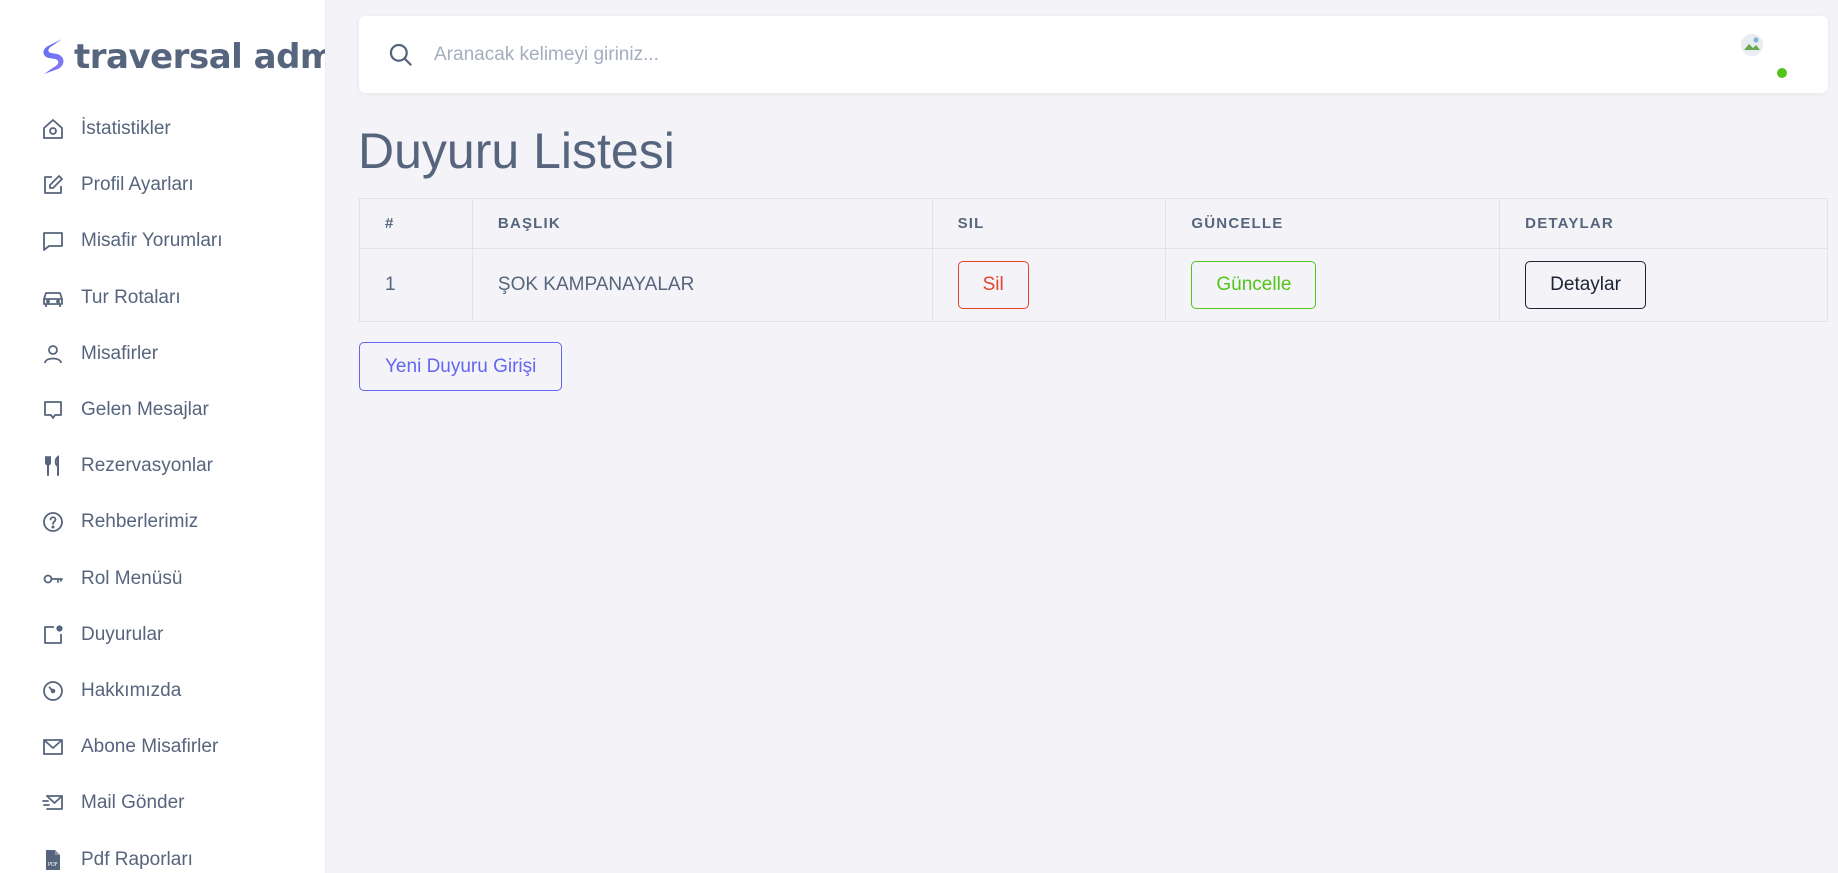  What do you see at coordinates (53, 129) in the screenshot?
I see `home-icon` at bounding box center [53, 129].